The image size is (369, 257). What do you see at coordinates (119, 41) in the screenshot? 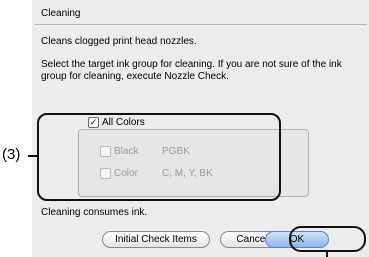
I see `dialog-description: Cleans clogged print head nozzles.` at bounding box center [119, 41].